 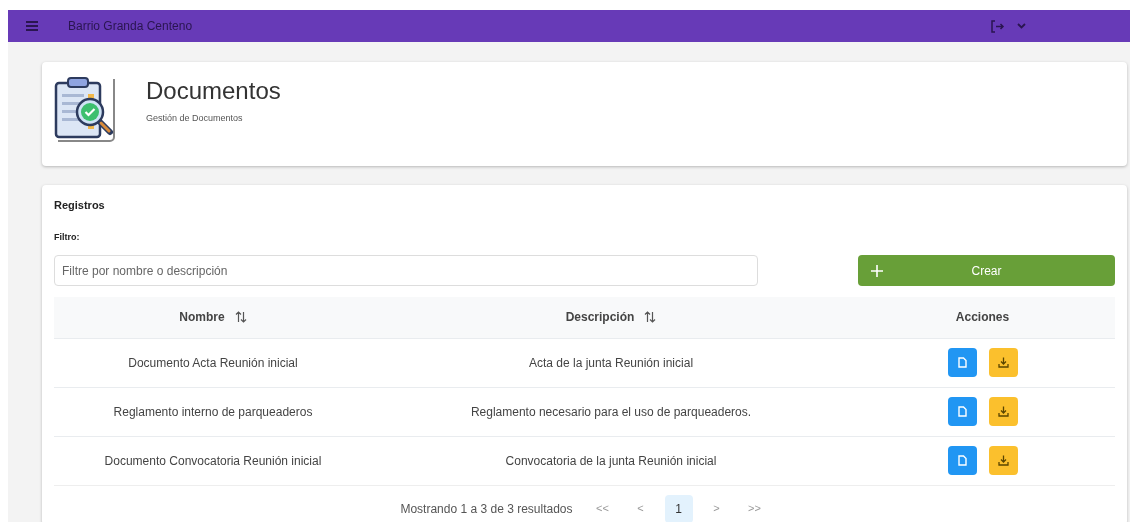 What do you see at coordinates (754, 508) in the screenshot?
I see `page-nav-button: >>` at bounding box center [754, 508].